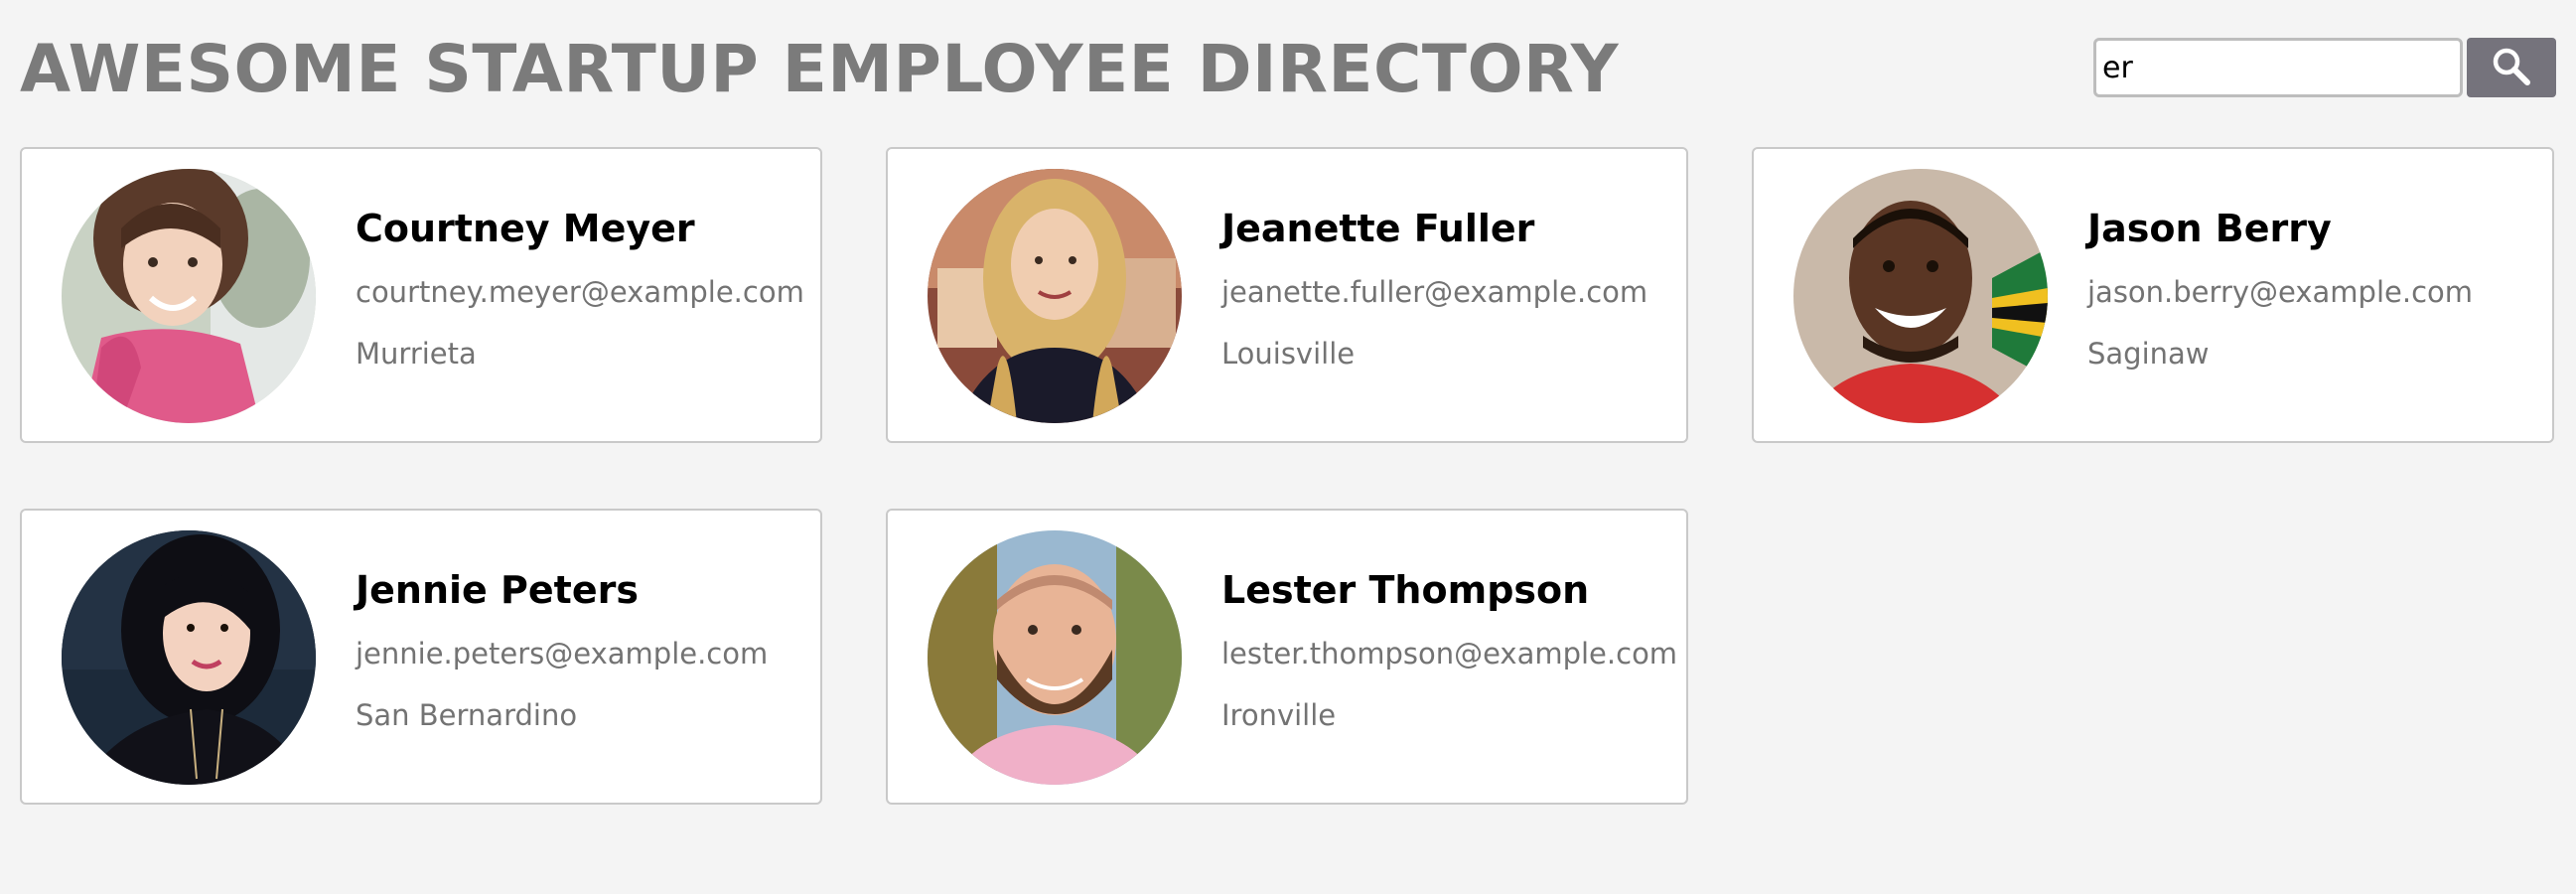  I want to click on employee-name: Courtney Meyer, so click(526, 229).